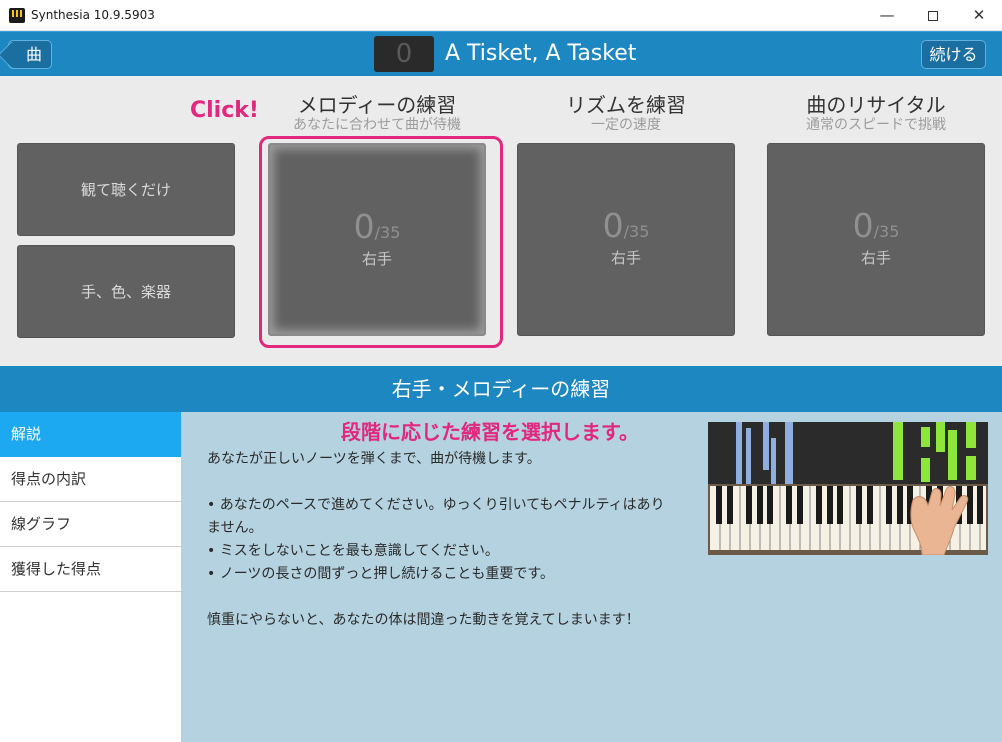  What do you see at coordinates (848, 488) in the screenshot?
I see `piano-hand-illustration` at bounding box center [848, 488].